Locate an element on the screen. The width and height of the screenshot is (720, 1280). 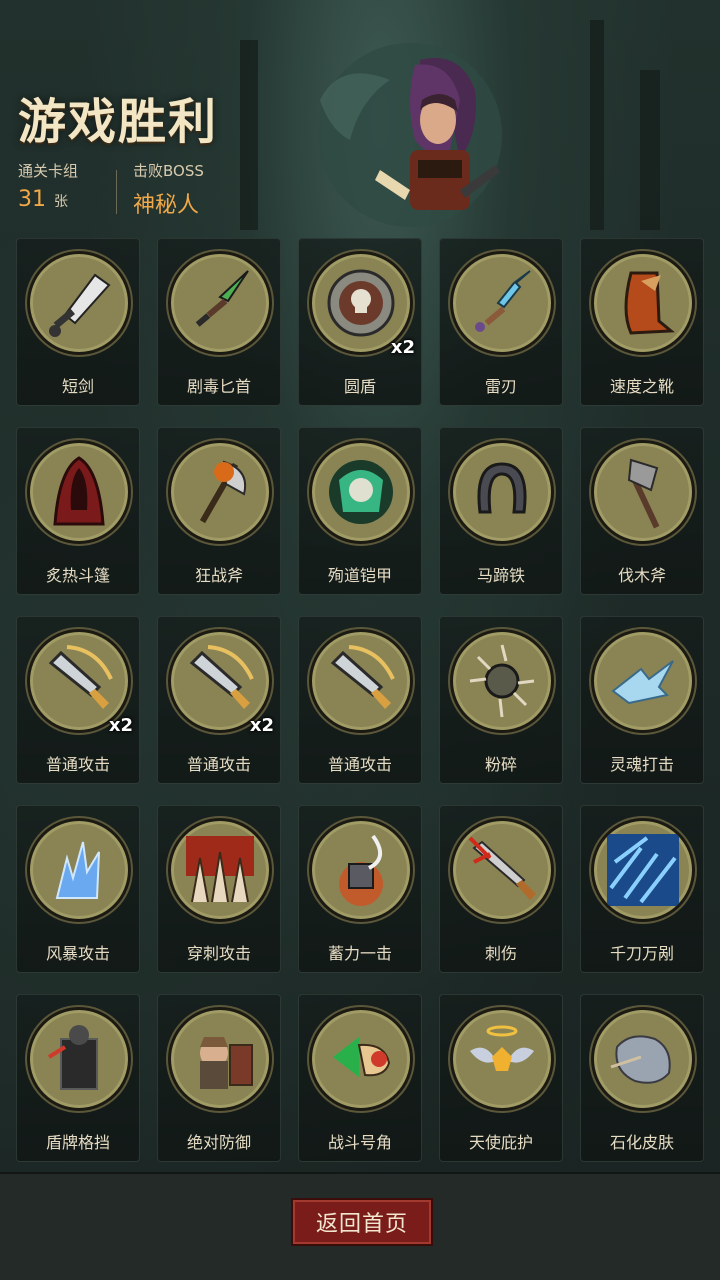
deck-card: 天使庇护 is located at coordinates (501, 1078).